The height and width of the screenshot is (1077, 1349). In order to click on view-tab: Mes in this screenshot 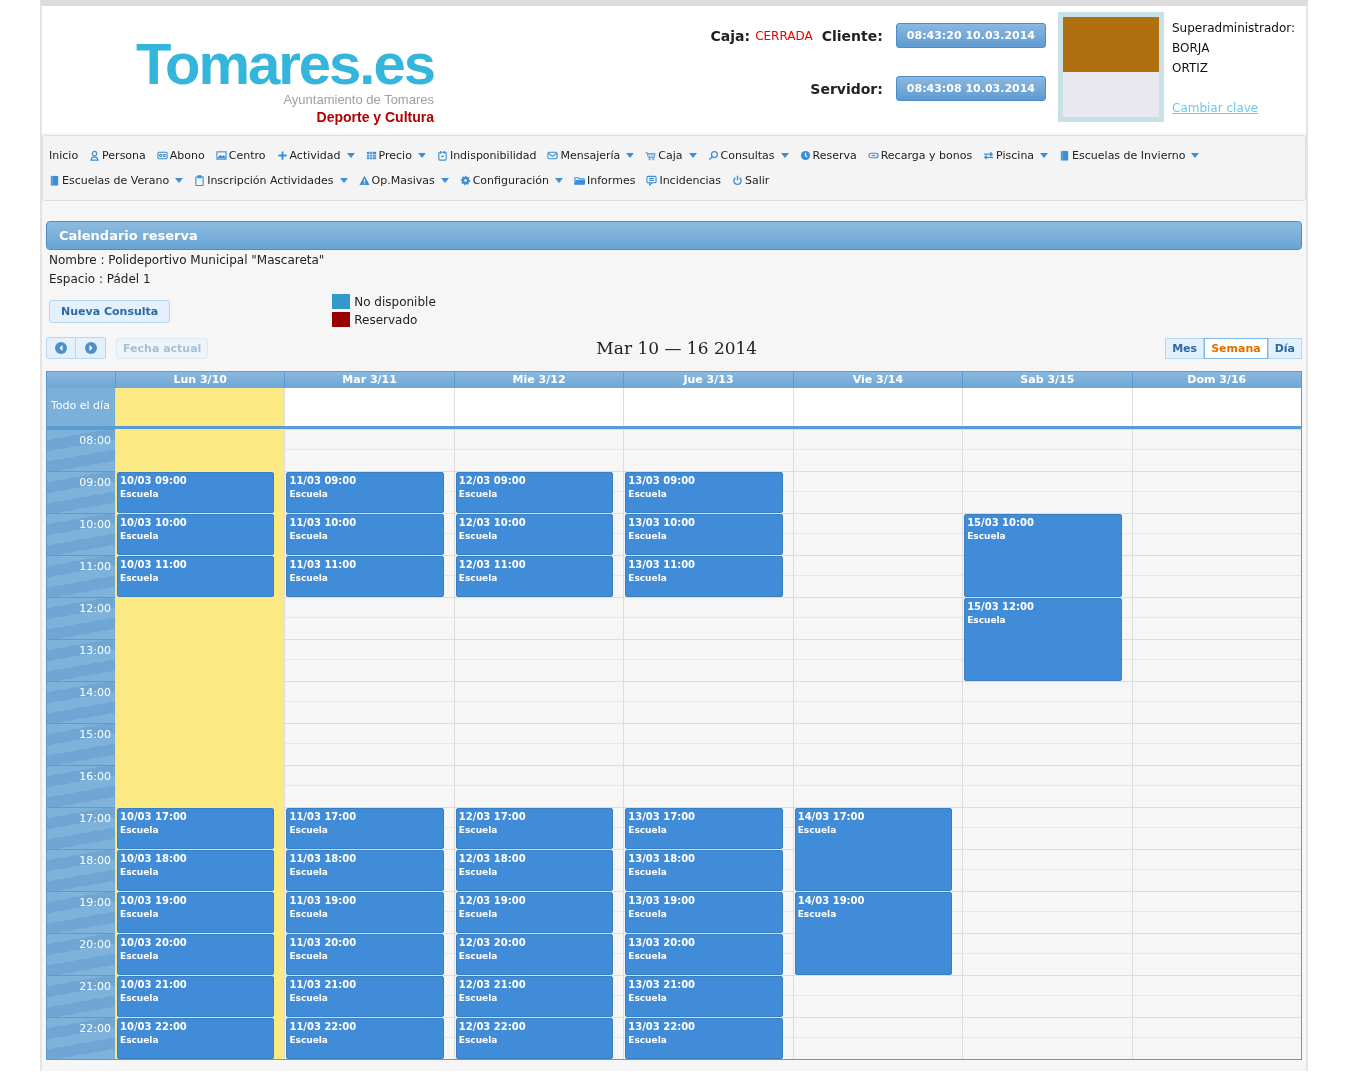, I will do `click(1185, 348)`.